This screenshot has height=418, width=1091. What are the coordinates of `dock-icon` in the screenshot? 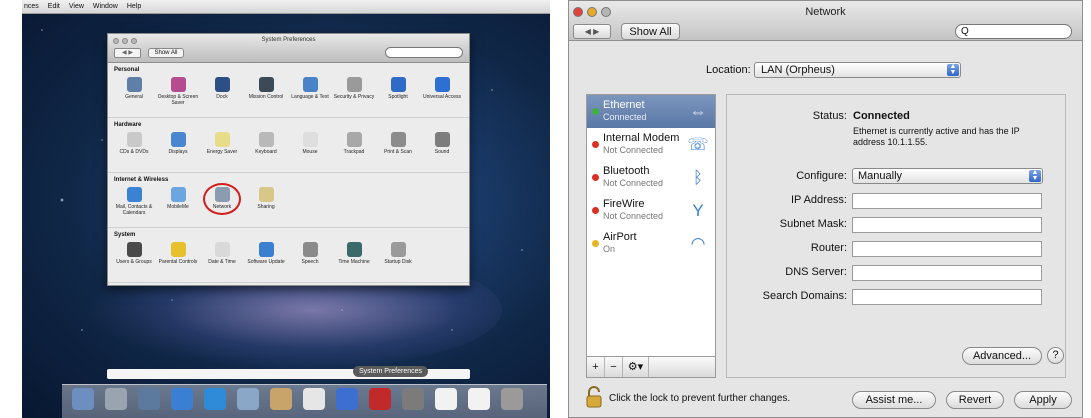 It's located at (222, 84).